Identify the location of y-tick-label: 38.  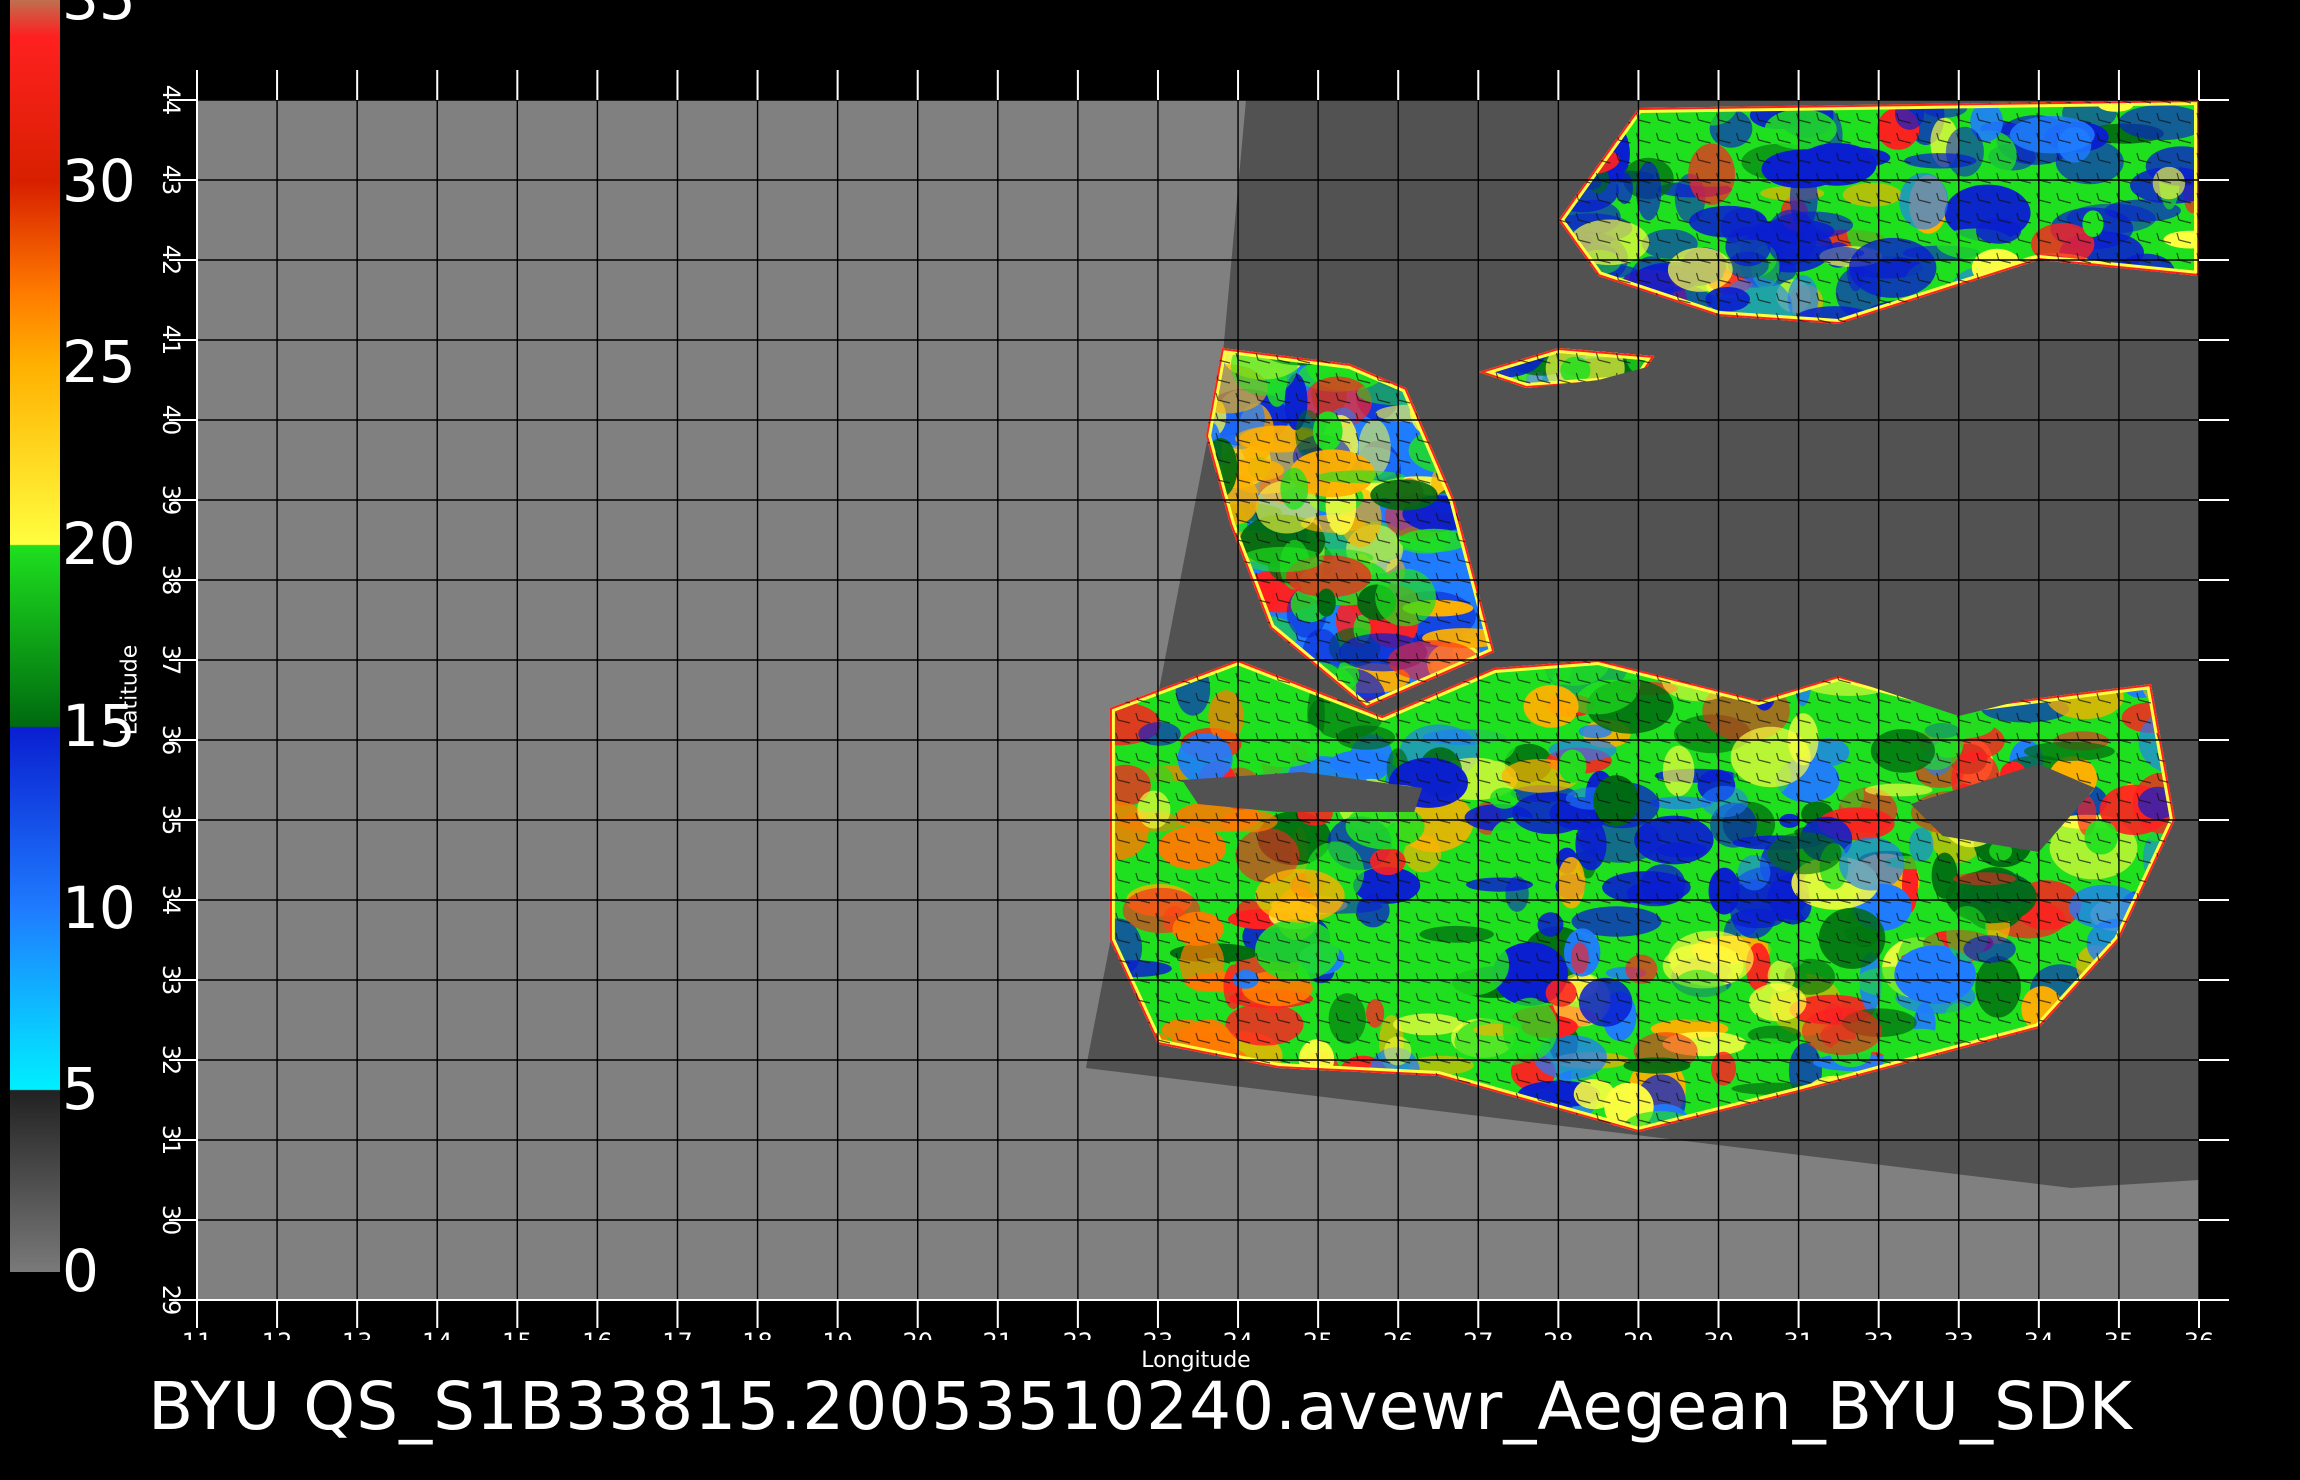
(171, 580).